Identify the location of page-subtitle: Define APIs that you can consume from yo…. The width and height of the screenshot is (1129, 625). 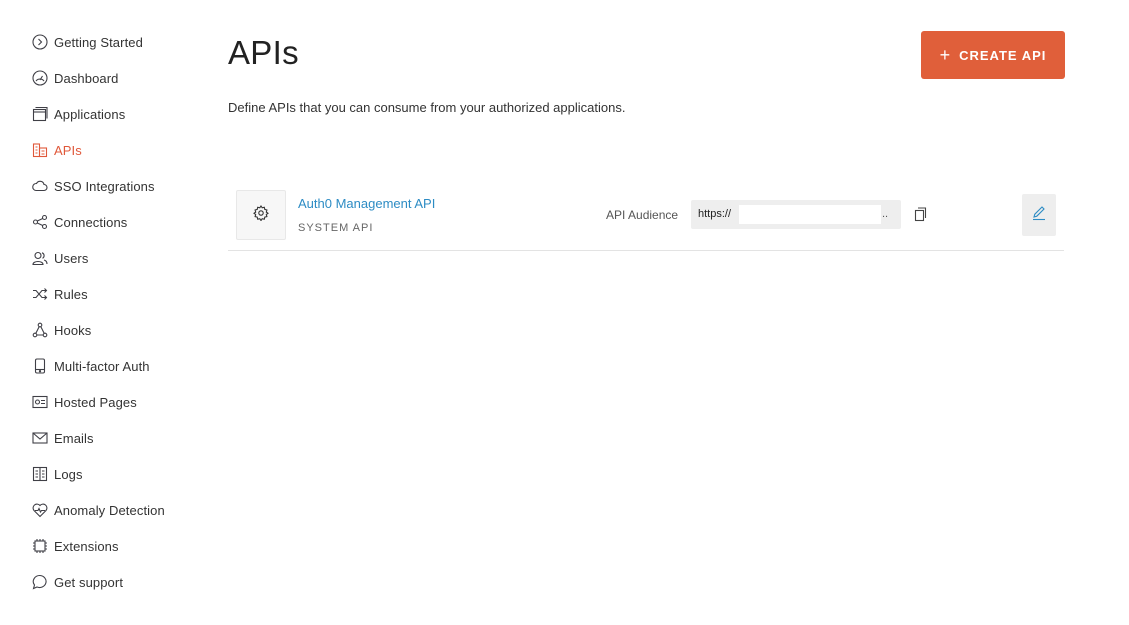
(427, 107).